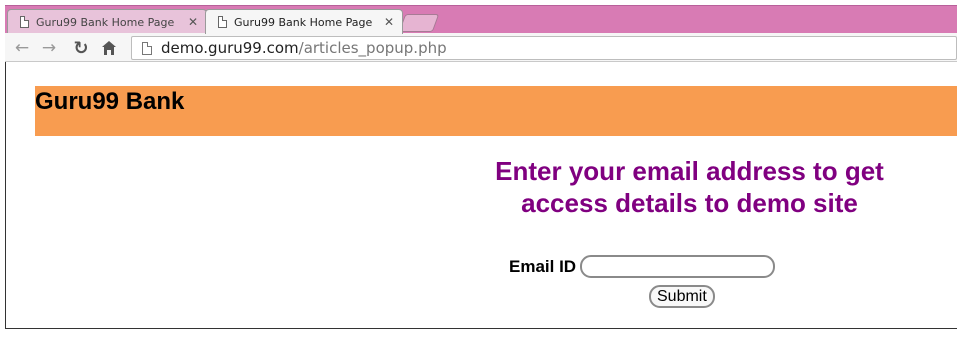  Describe the element at coordinates (682, 296) in the screenshot. I see `submit-button: Submit` at that location.